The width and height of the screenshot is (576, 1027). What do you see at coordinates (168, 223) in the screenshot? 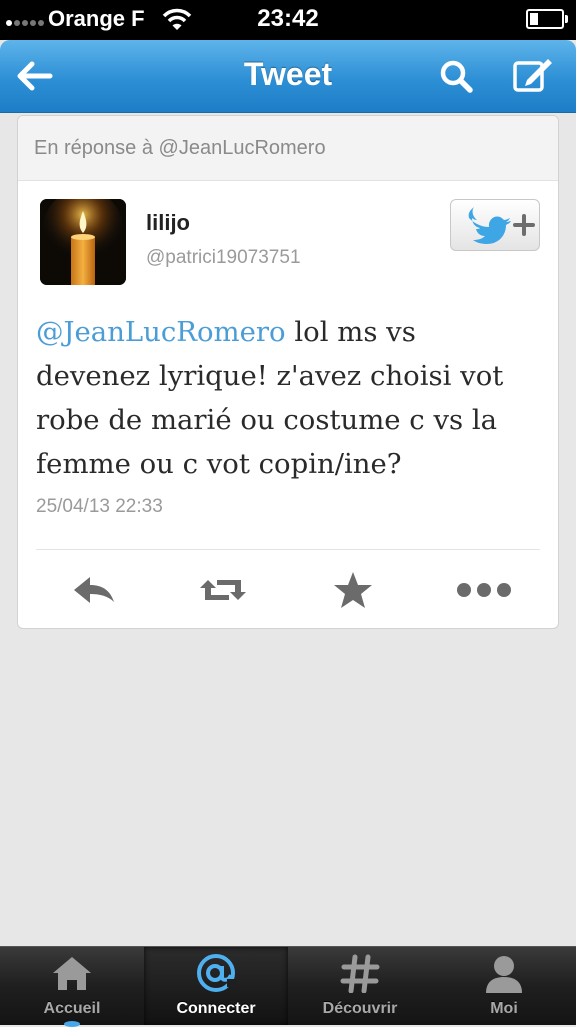
I see `author-name: lilijo` at bounding box center [168, 223].